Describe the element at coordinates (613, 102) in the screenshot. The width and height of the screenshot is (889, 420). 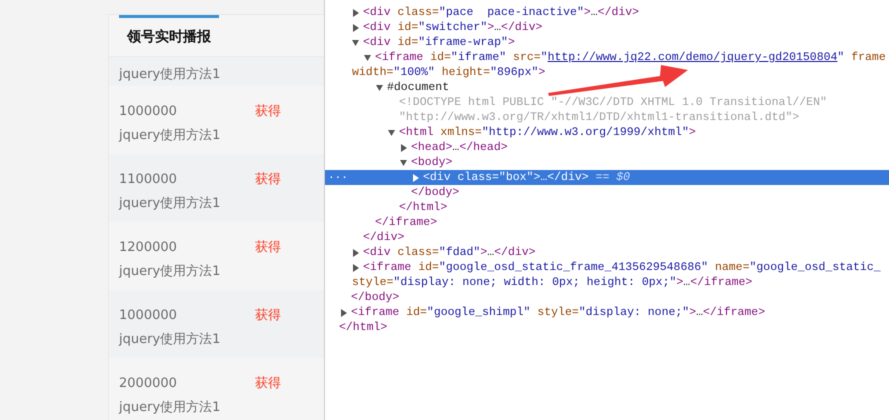
I see `code-line: <!DOCTYPE html PUBLIC "-//W3C//DTD XHTML 1.0 Transitional//EN"` at that location.